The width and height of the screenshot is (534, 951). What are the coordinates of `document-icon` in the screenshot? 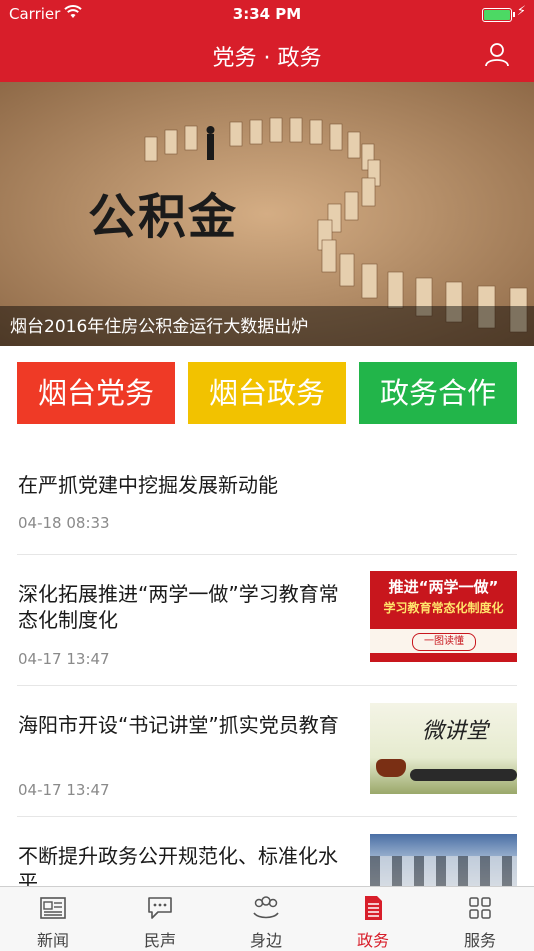 It's located at (373, 908).